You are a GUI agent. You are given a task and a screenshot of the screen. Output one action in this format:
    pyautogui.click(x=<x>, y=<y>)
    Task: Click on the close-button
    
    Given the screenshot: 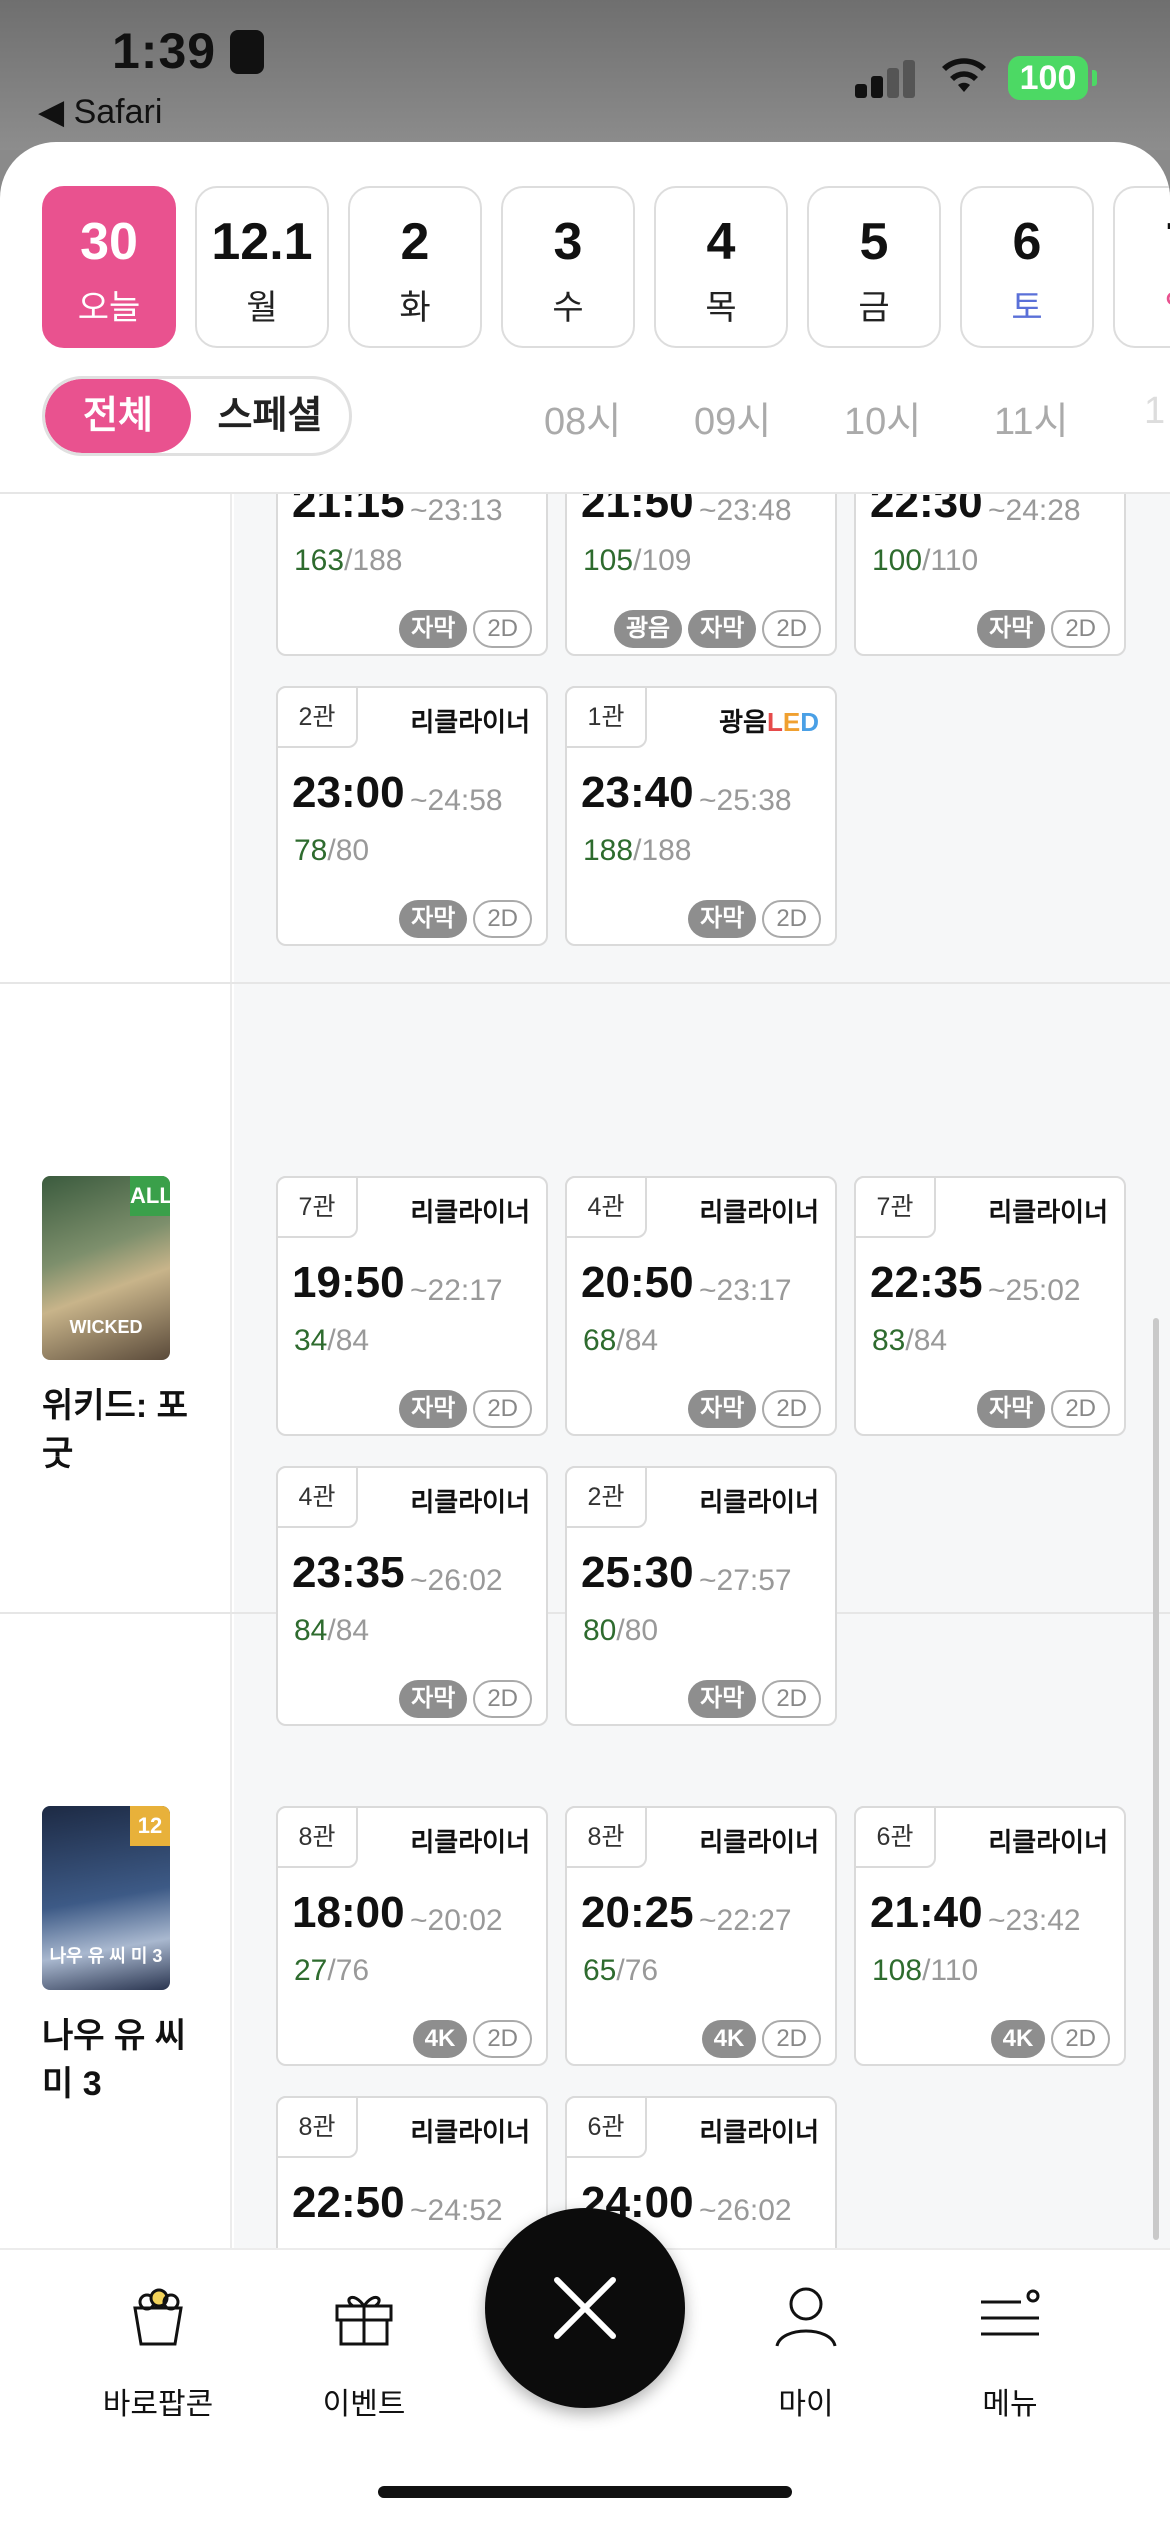 What is the action you would take?
    pyautogui.click(x=585, y=2308)
    